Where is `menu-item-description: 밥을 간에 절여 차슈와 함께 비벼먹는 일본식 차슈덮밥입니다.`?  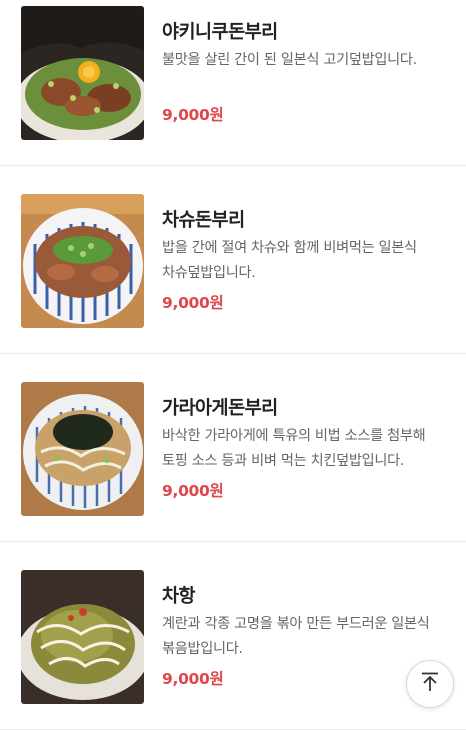
menu-item-description: 밥을 간에 절여 차슈와 함께 비벼먹는 일본식 차슈덮밥입니다. is located at coordinates (289, 260).